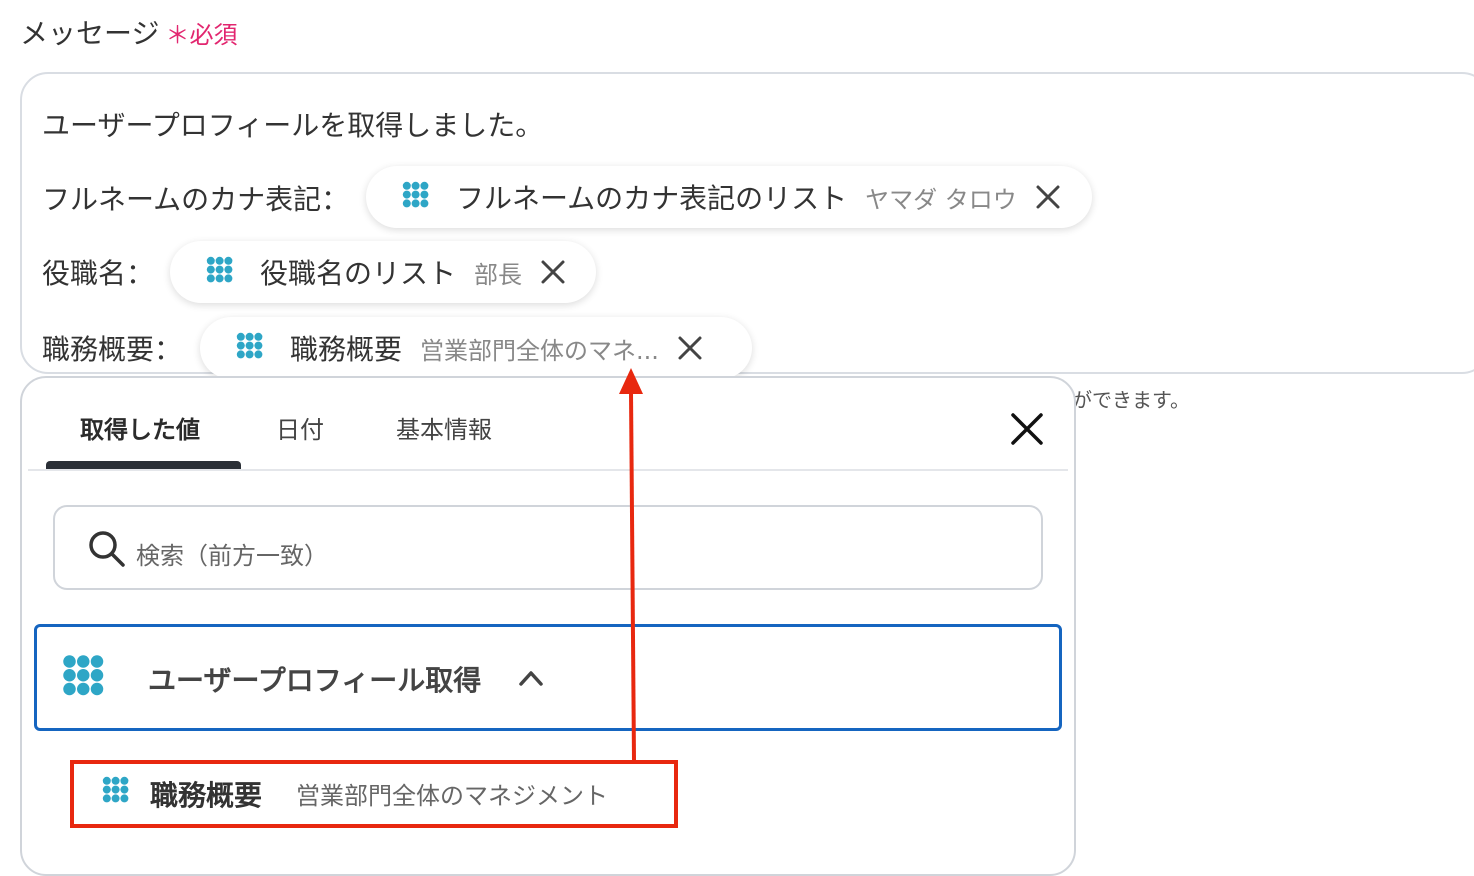 This screenshot has height=876, width=1474. Describe the element at coordinates (315, 680) in the screenshot. I see `group-title: ユーザープロフィール取得` at that location.